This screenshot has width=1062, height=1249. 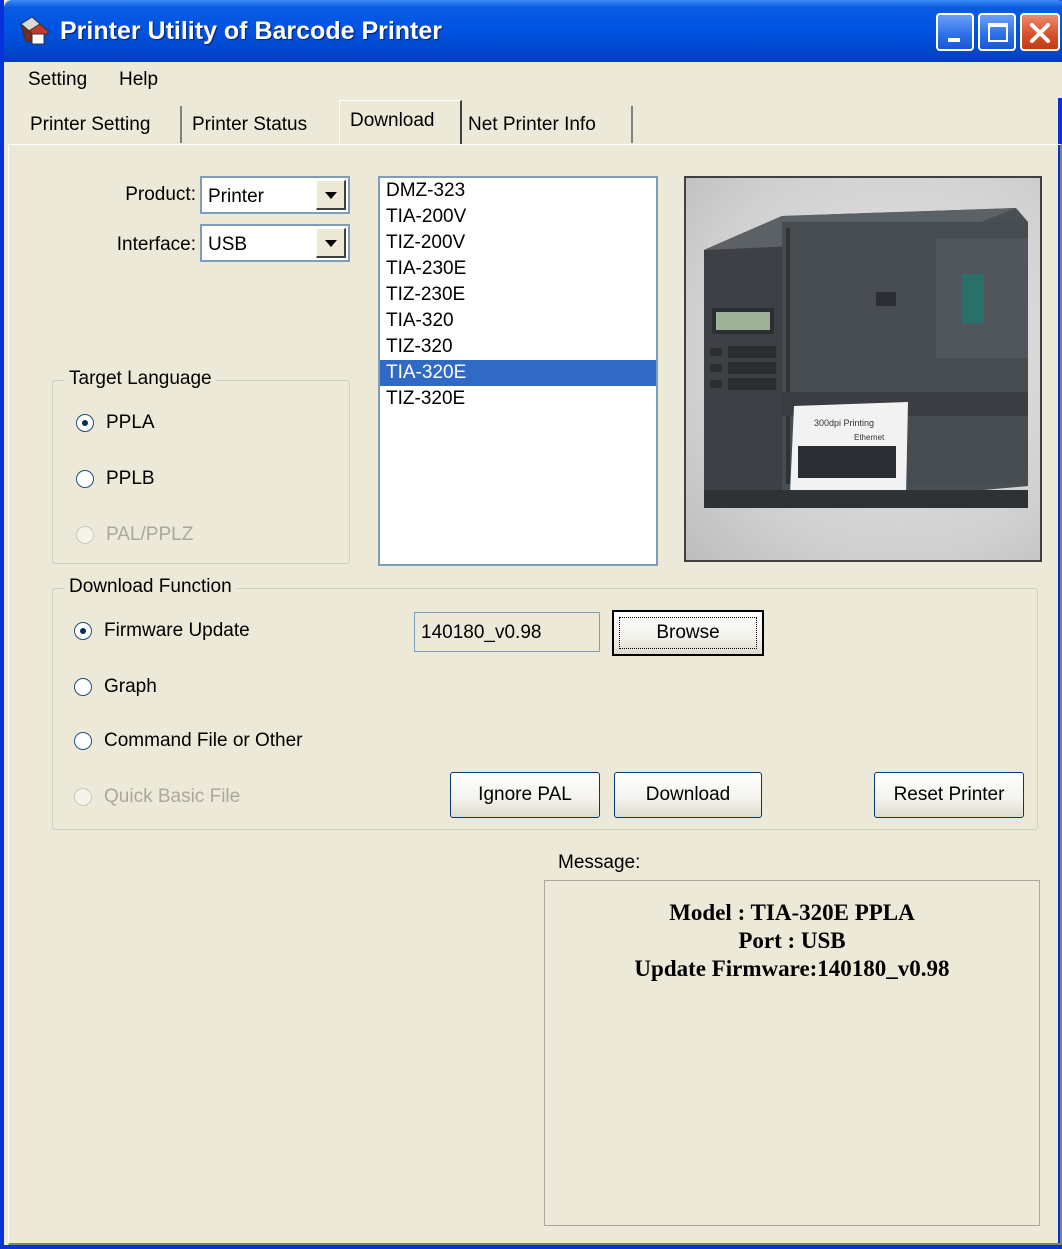 What do you see at coordinates (35, 30) in the screenshot?
I see `barcode-printer-app-icon` at bounding box center [35, 30].